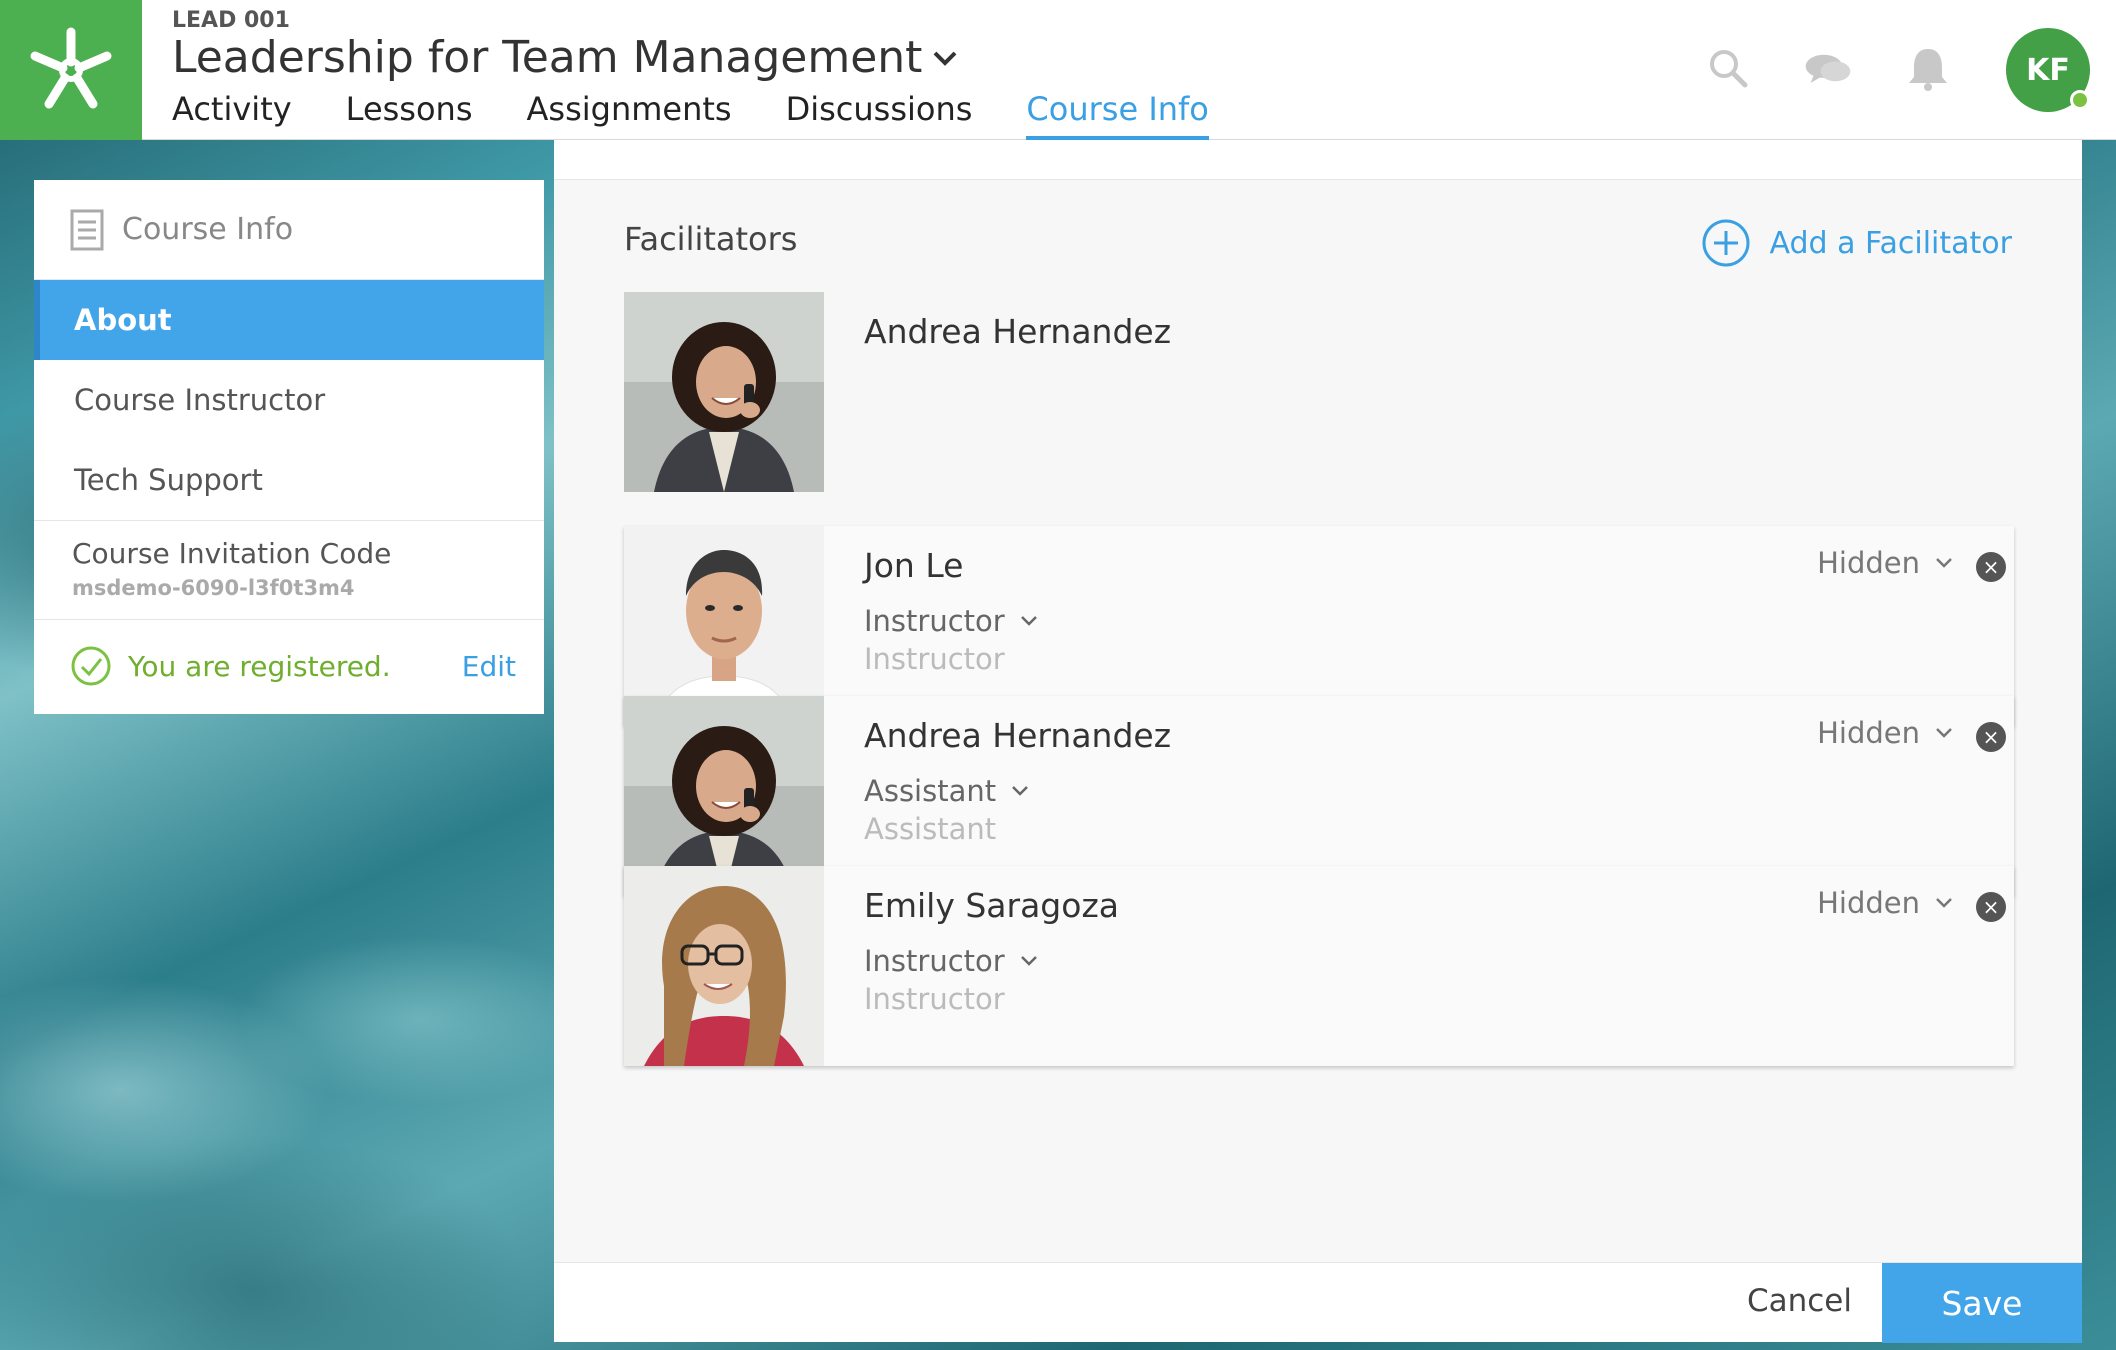 The height and width of the screenshot is (1350, 2116). Describe the element at coordinates (1890, 243) in the screenshot. I see `add-facilitator-label: Add a Facilitator` at that location.